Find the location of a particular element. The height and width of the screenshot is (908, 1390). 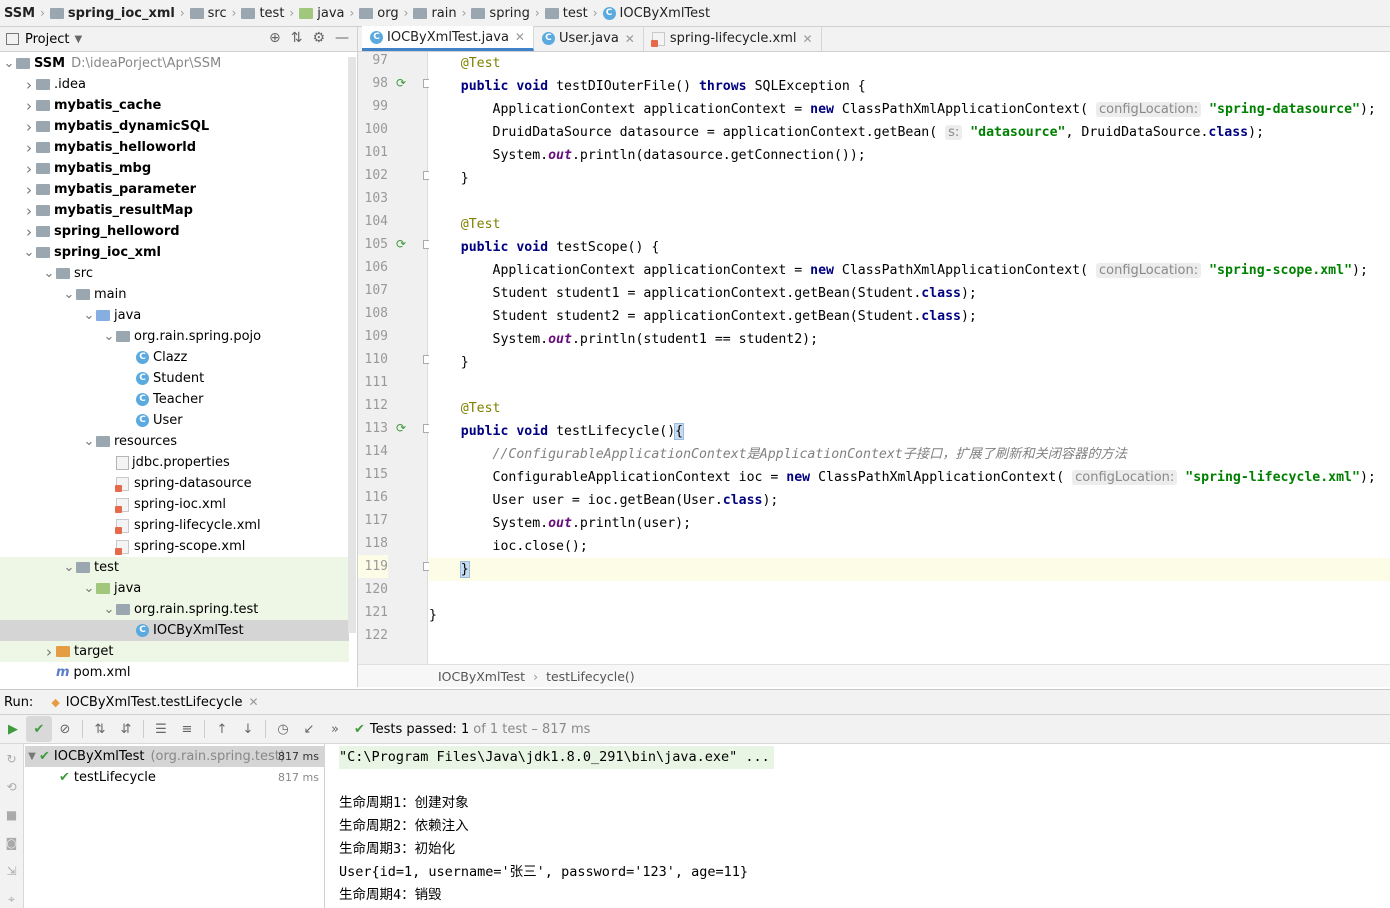

rerun-failed-icon: ↻ is located at coordinates (11, 762).